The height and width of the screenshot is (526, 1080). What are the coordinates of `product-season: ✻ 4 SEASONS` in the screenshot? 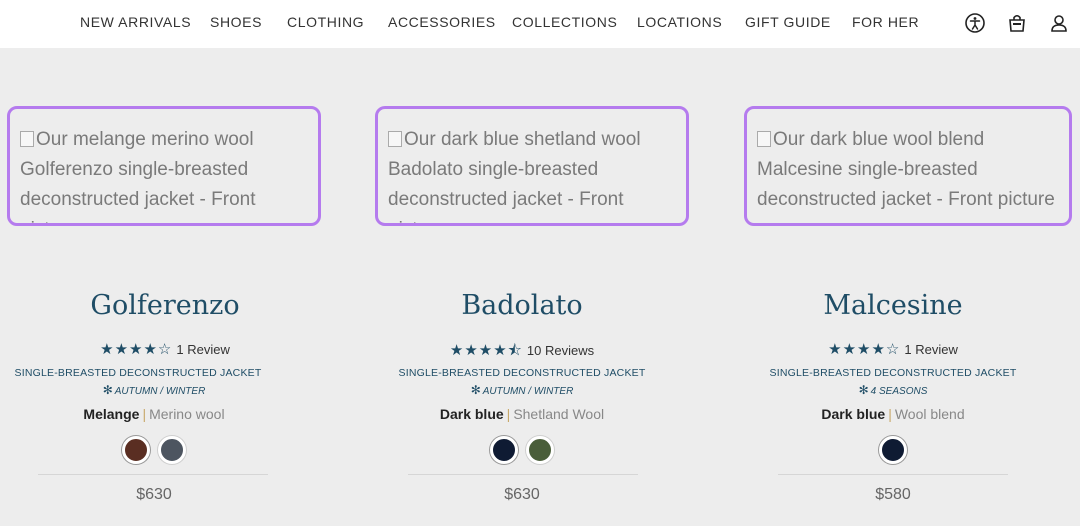 It's located at (893, 390).